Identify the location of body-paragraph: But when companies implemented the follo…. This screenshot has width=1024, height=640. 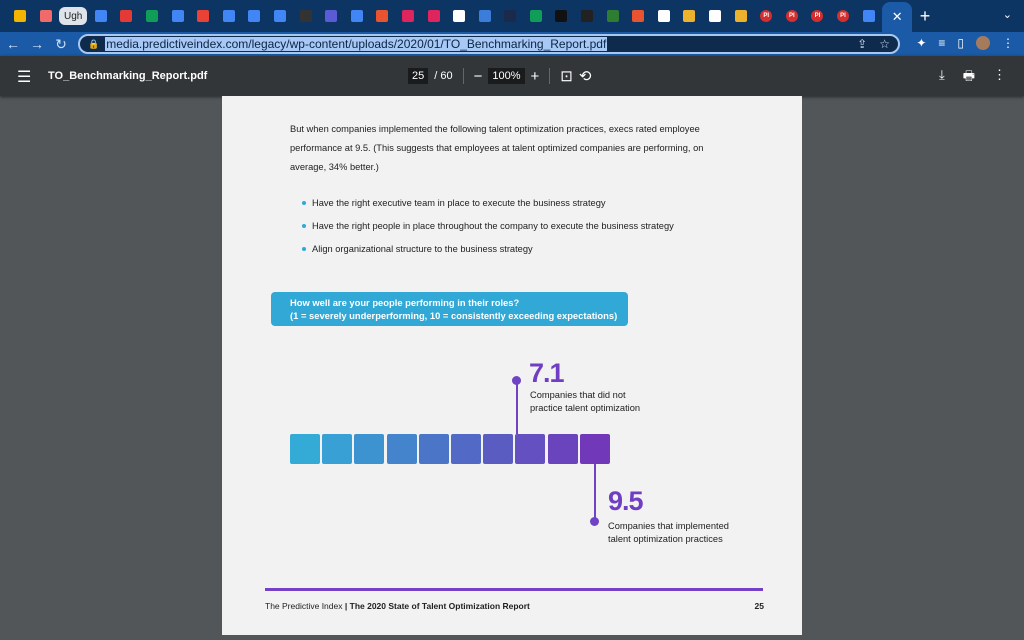
(497, 148).